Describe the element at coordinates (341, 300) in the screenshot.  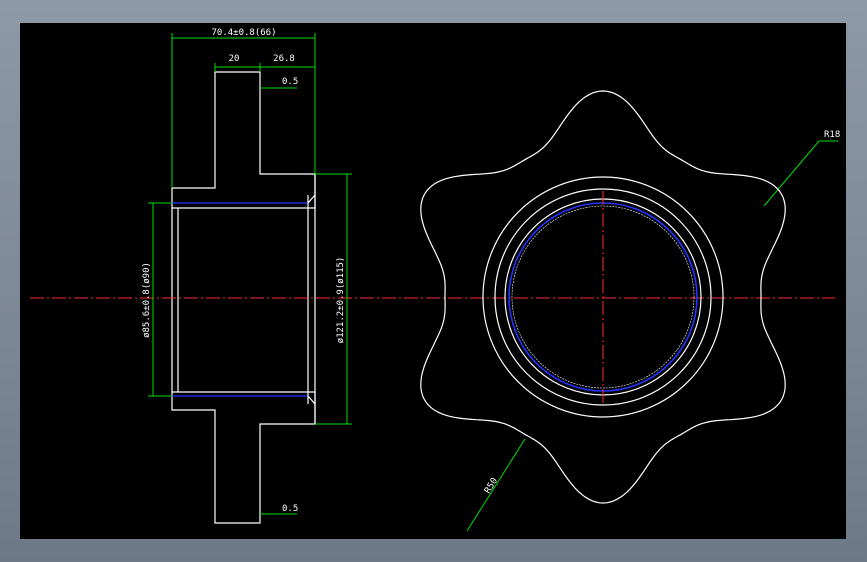
I see `dim-outer-diameter: ø121.2±0.9(ø115)` at that location.